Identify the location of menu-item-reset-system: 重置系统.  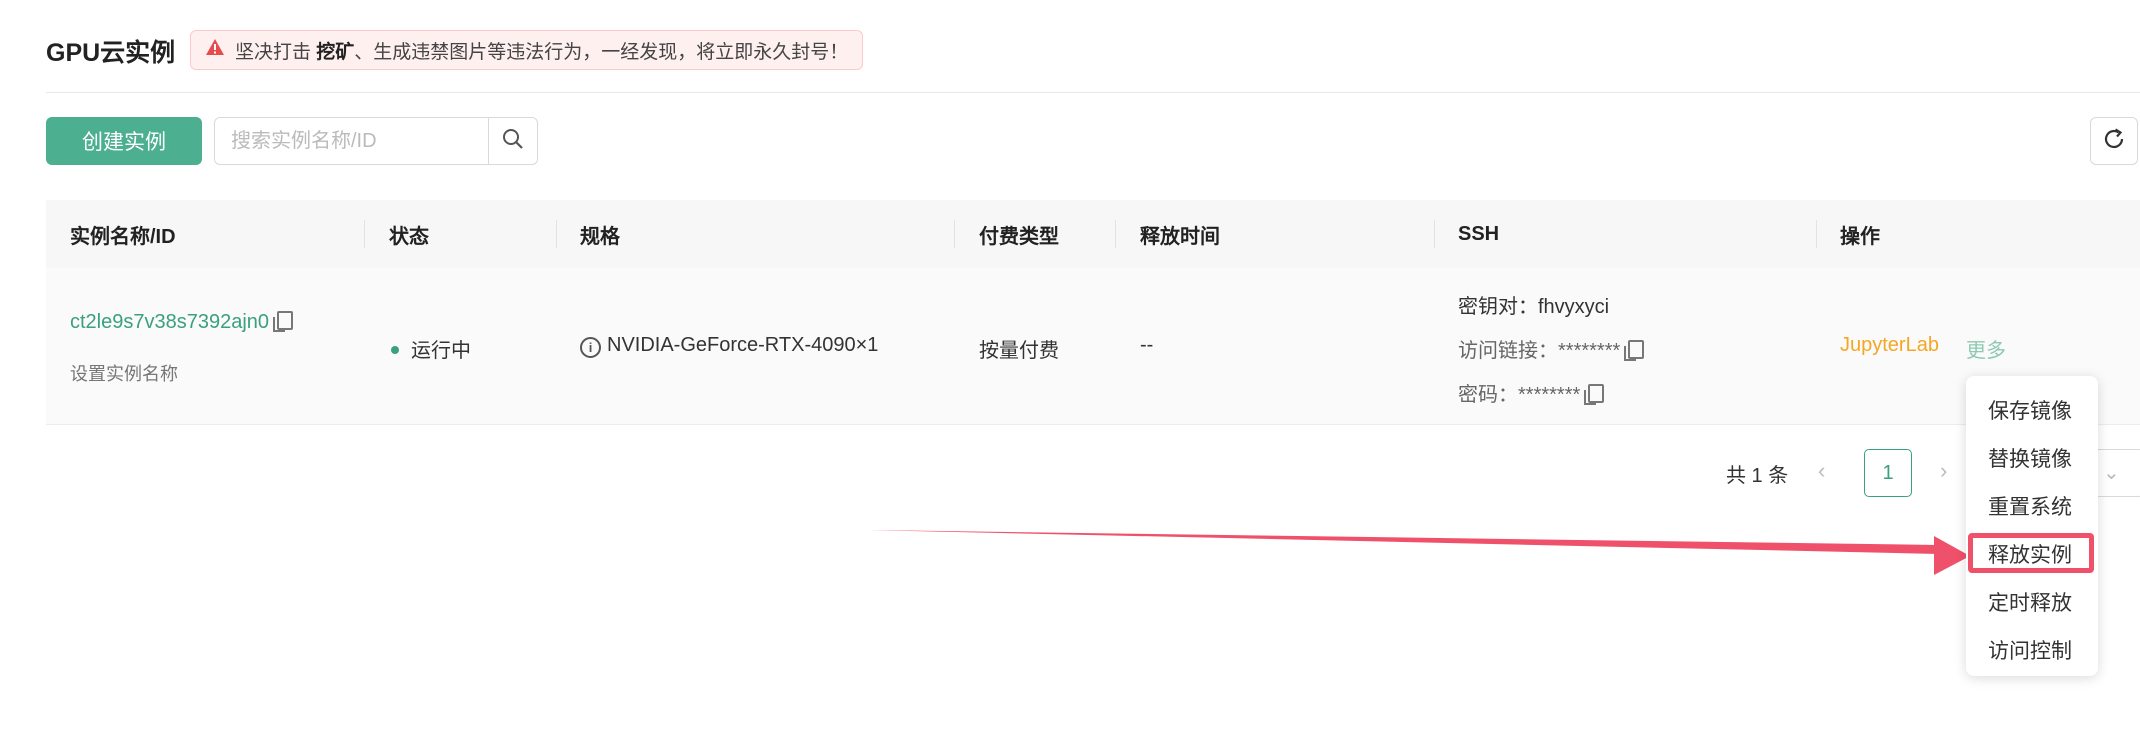
(2030, 506).